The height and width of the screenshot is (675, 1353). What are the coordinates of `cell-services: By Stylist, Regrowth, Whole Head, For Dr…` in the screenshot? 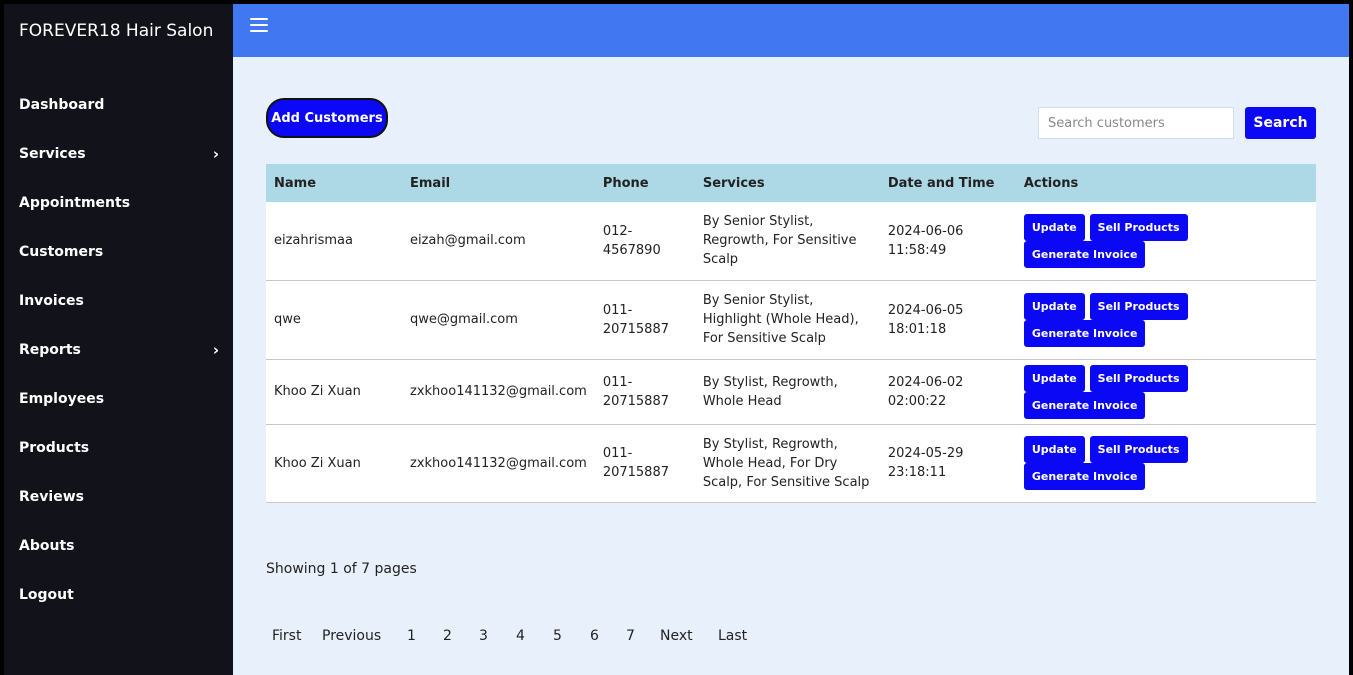 It's located at (787, 463).